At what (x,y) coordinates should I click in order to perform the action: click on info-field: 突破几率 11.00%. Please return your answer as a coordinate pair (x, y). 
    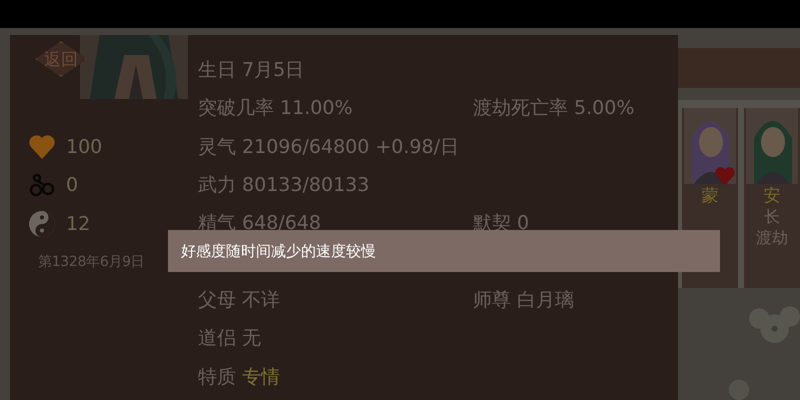
    Looking at the image, I should click on (335, 108).